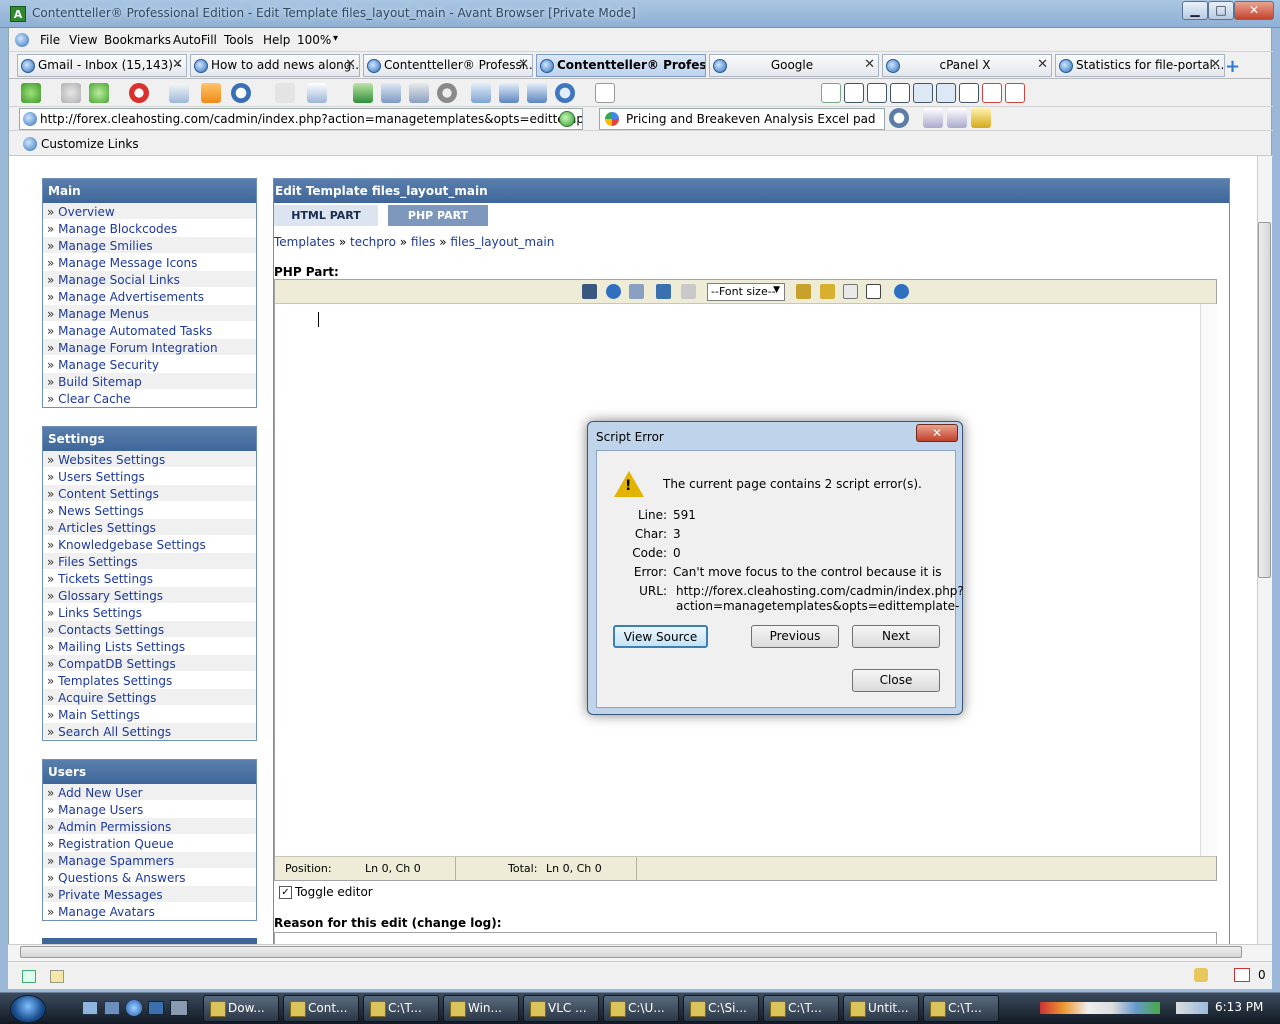  Describe the element at coordinates (933, 118) in the screenshot. I see `find-icon` at that location.